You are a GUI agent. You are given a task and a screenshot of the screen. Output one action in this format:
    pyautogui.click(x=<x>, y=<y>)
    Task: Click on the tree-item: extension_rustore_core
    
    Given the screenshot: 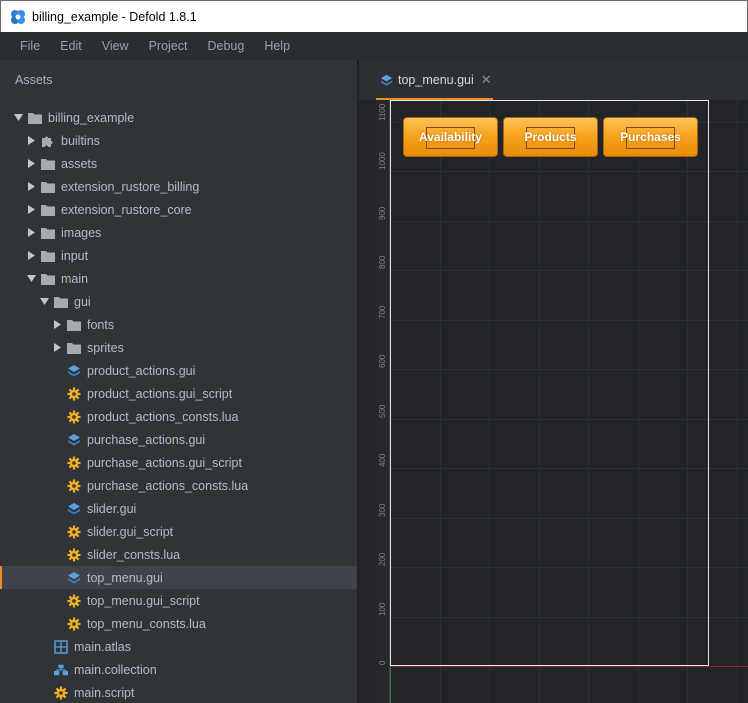 What is the action you would take?
    pyautogui.click(x=178, y=209)
    